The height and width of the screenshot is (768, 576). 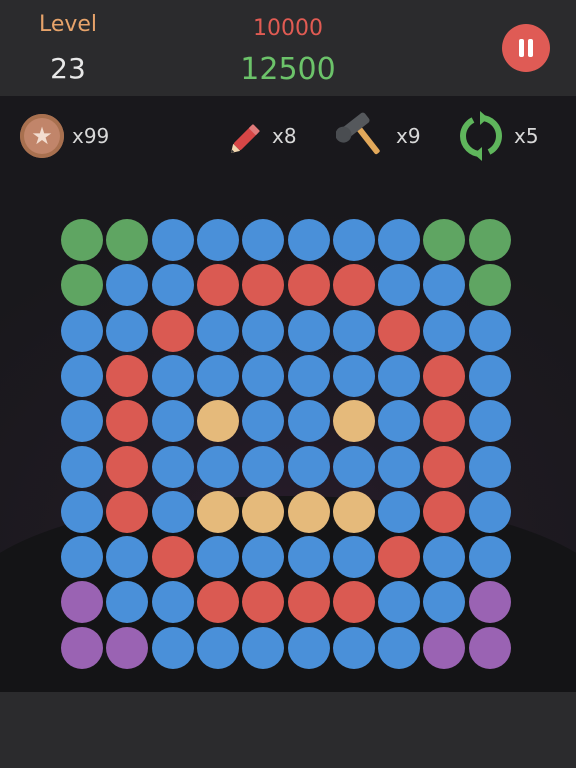 I want to click on dot-r8-c2, so click(x=172, y=602).